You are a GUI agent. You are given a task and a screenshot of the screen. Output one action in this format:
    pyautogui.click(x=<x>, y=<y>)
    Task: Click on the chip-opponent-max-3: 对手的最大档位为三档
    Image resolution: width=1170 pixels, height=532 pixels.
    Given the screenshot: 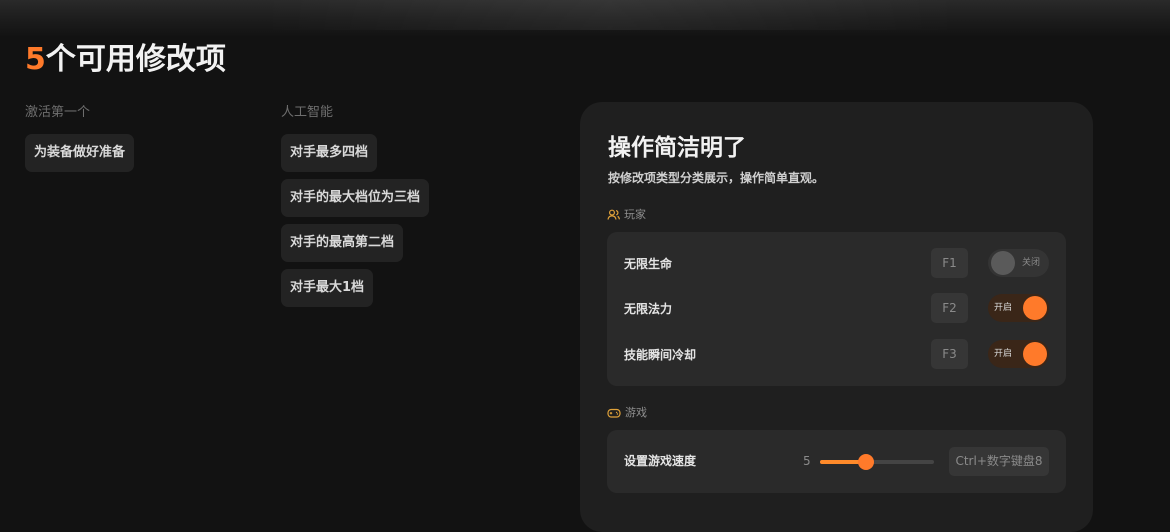 What is the action you would take?
    pyautogui.click(x=355, y=198)
    